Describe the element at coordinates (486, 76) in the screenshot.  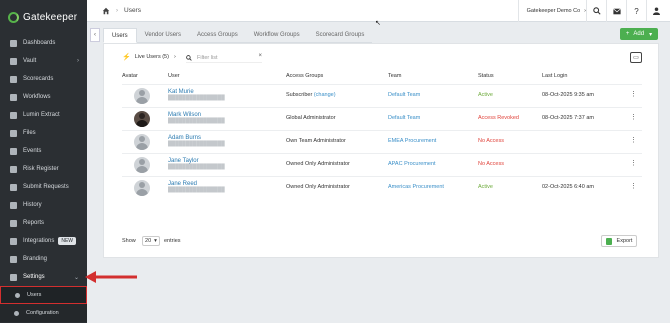
I see `column-header-status: Status` at that location.